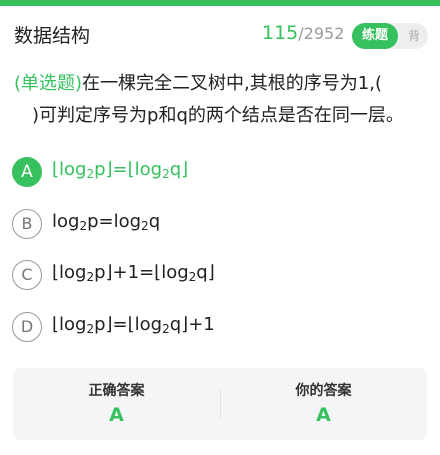  Describe the element at coordinates (27, 327) in the screenshot. I see `option-d-marker: D` at that location.